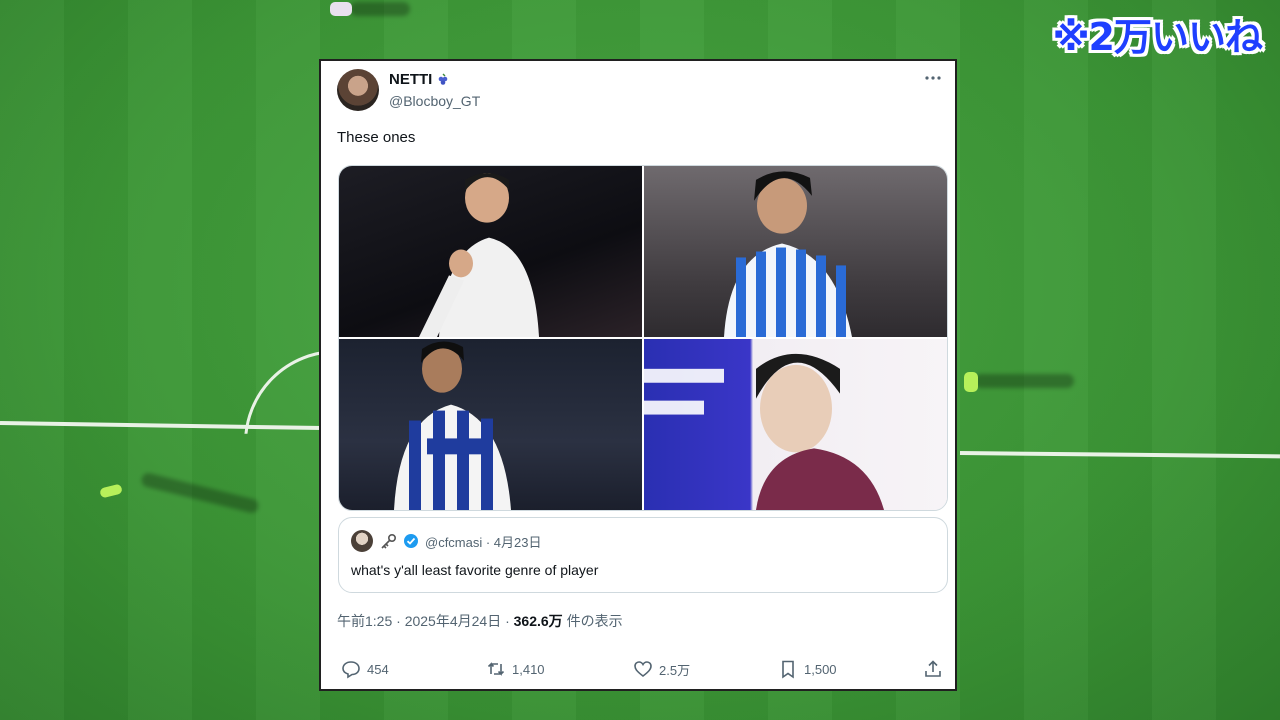  Describe the element at coordinates (528, 669) in the screenshot. I see `retweet-count: 1,410` at that location.